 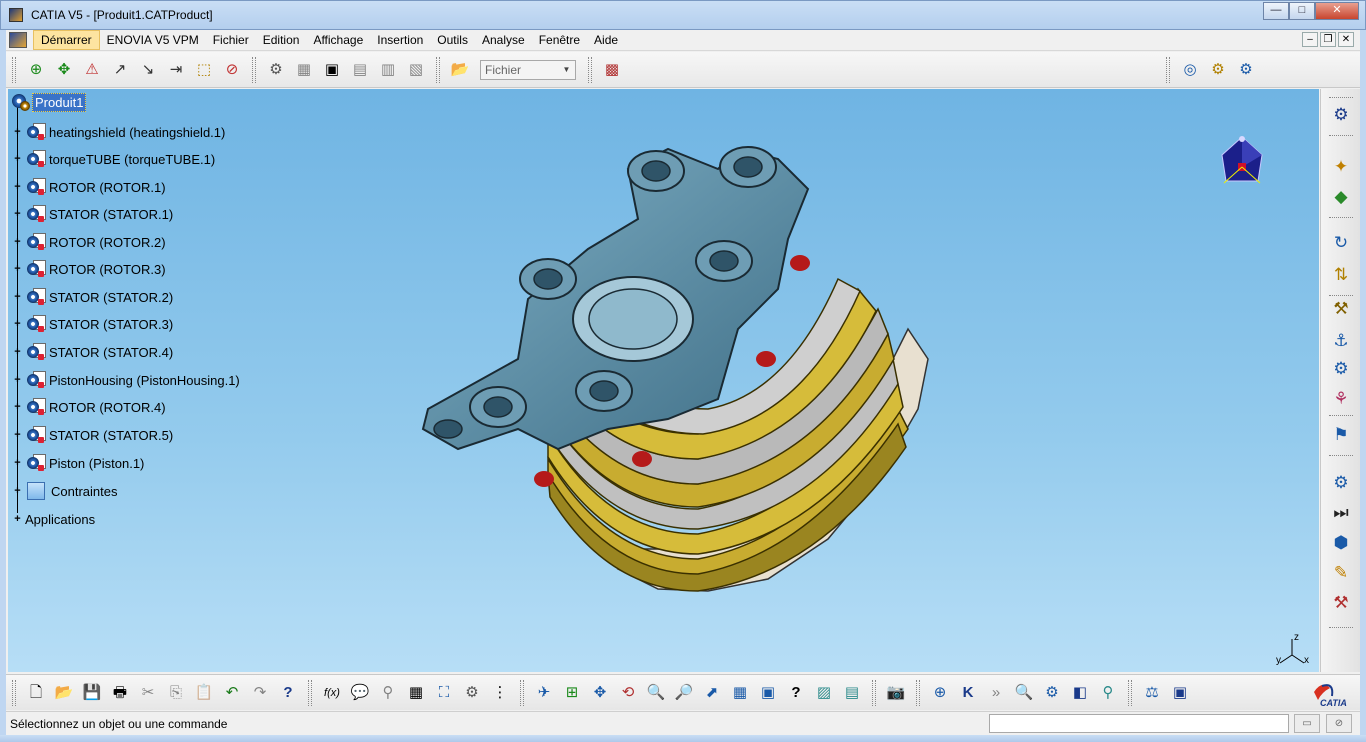 I want to click on measure-icon: ⚘, so click(x=1341, y=399).